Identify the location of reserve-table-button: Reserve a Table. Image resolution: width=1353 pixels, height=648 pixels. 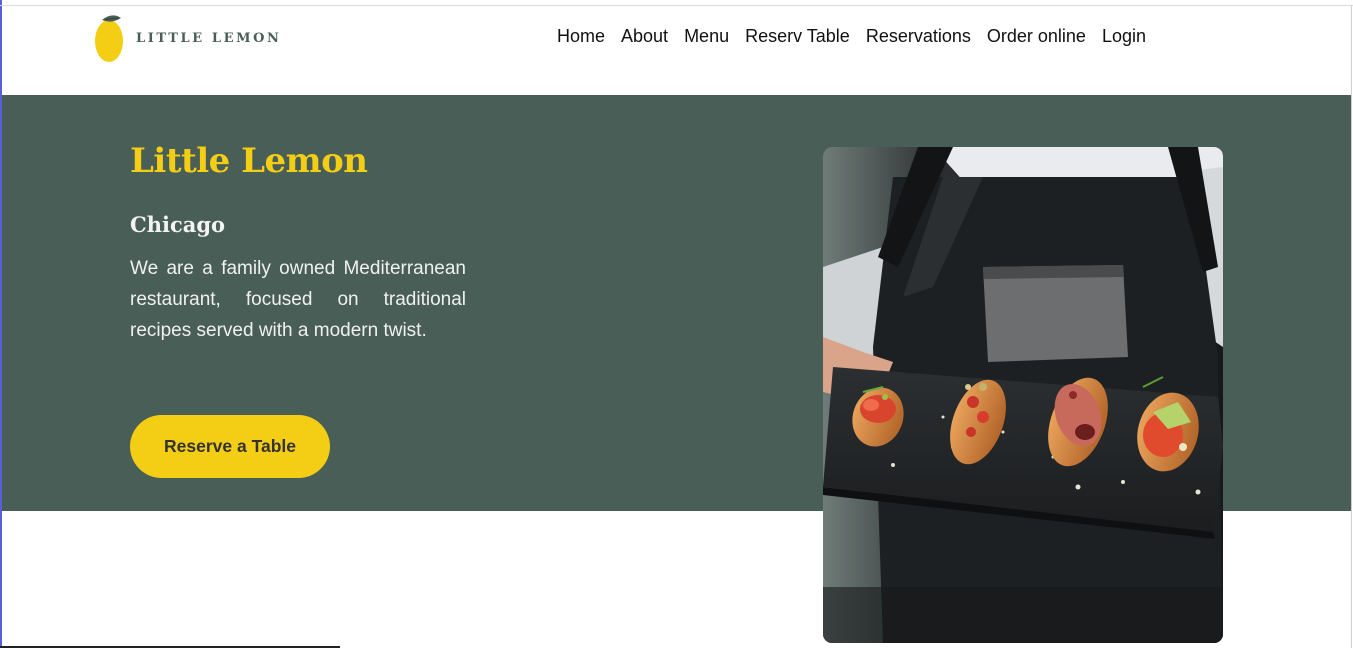
(230, 446).